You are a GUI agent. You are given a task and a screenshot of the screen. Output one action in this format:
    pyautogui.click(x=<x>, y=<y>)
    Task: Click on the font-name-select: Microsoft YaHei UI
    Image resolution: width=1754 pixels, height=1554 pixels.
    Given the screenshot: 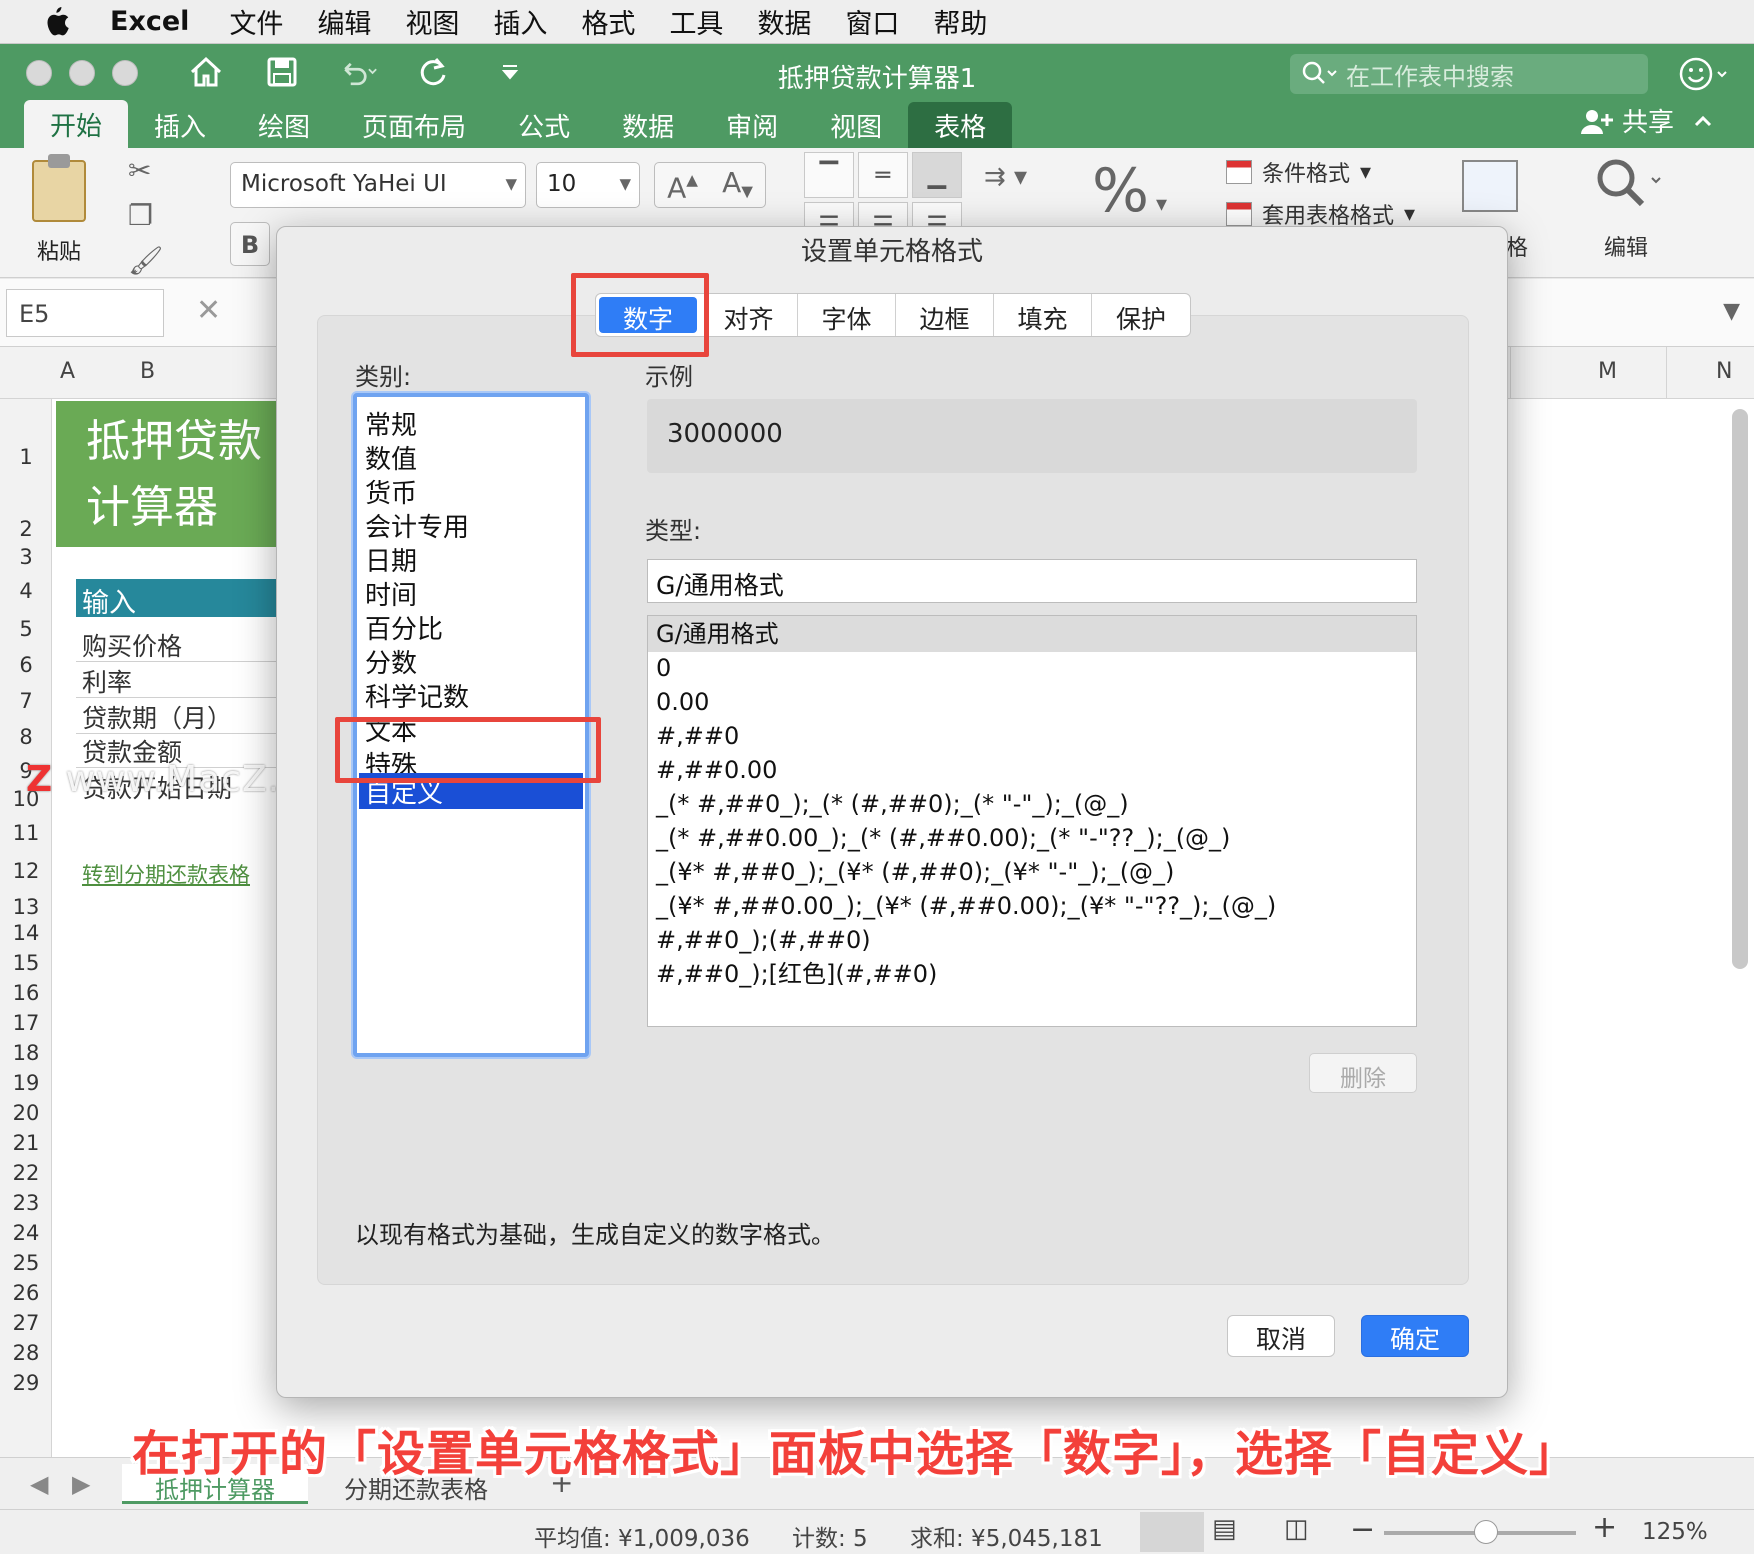 What is the action you would take?
    pyautogui.click(x=378, y=185)
    